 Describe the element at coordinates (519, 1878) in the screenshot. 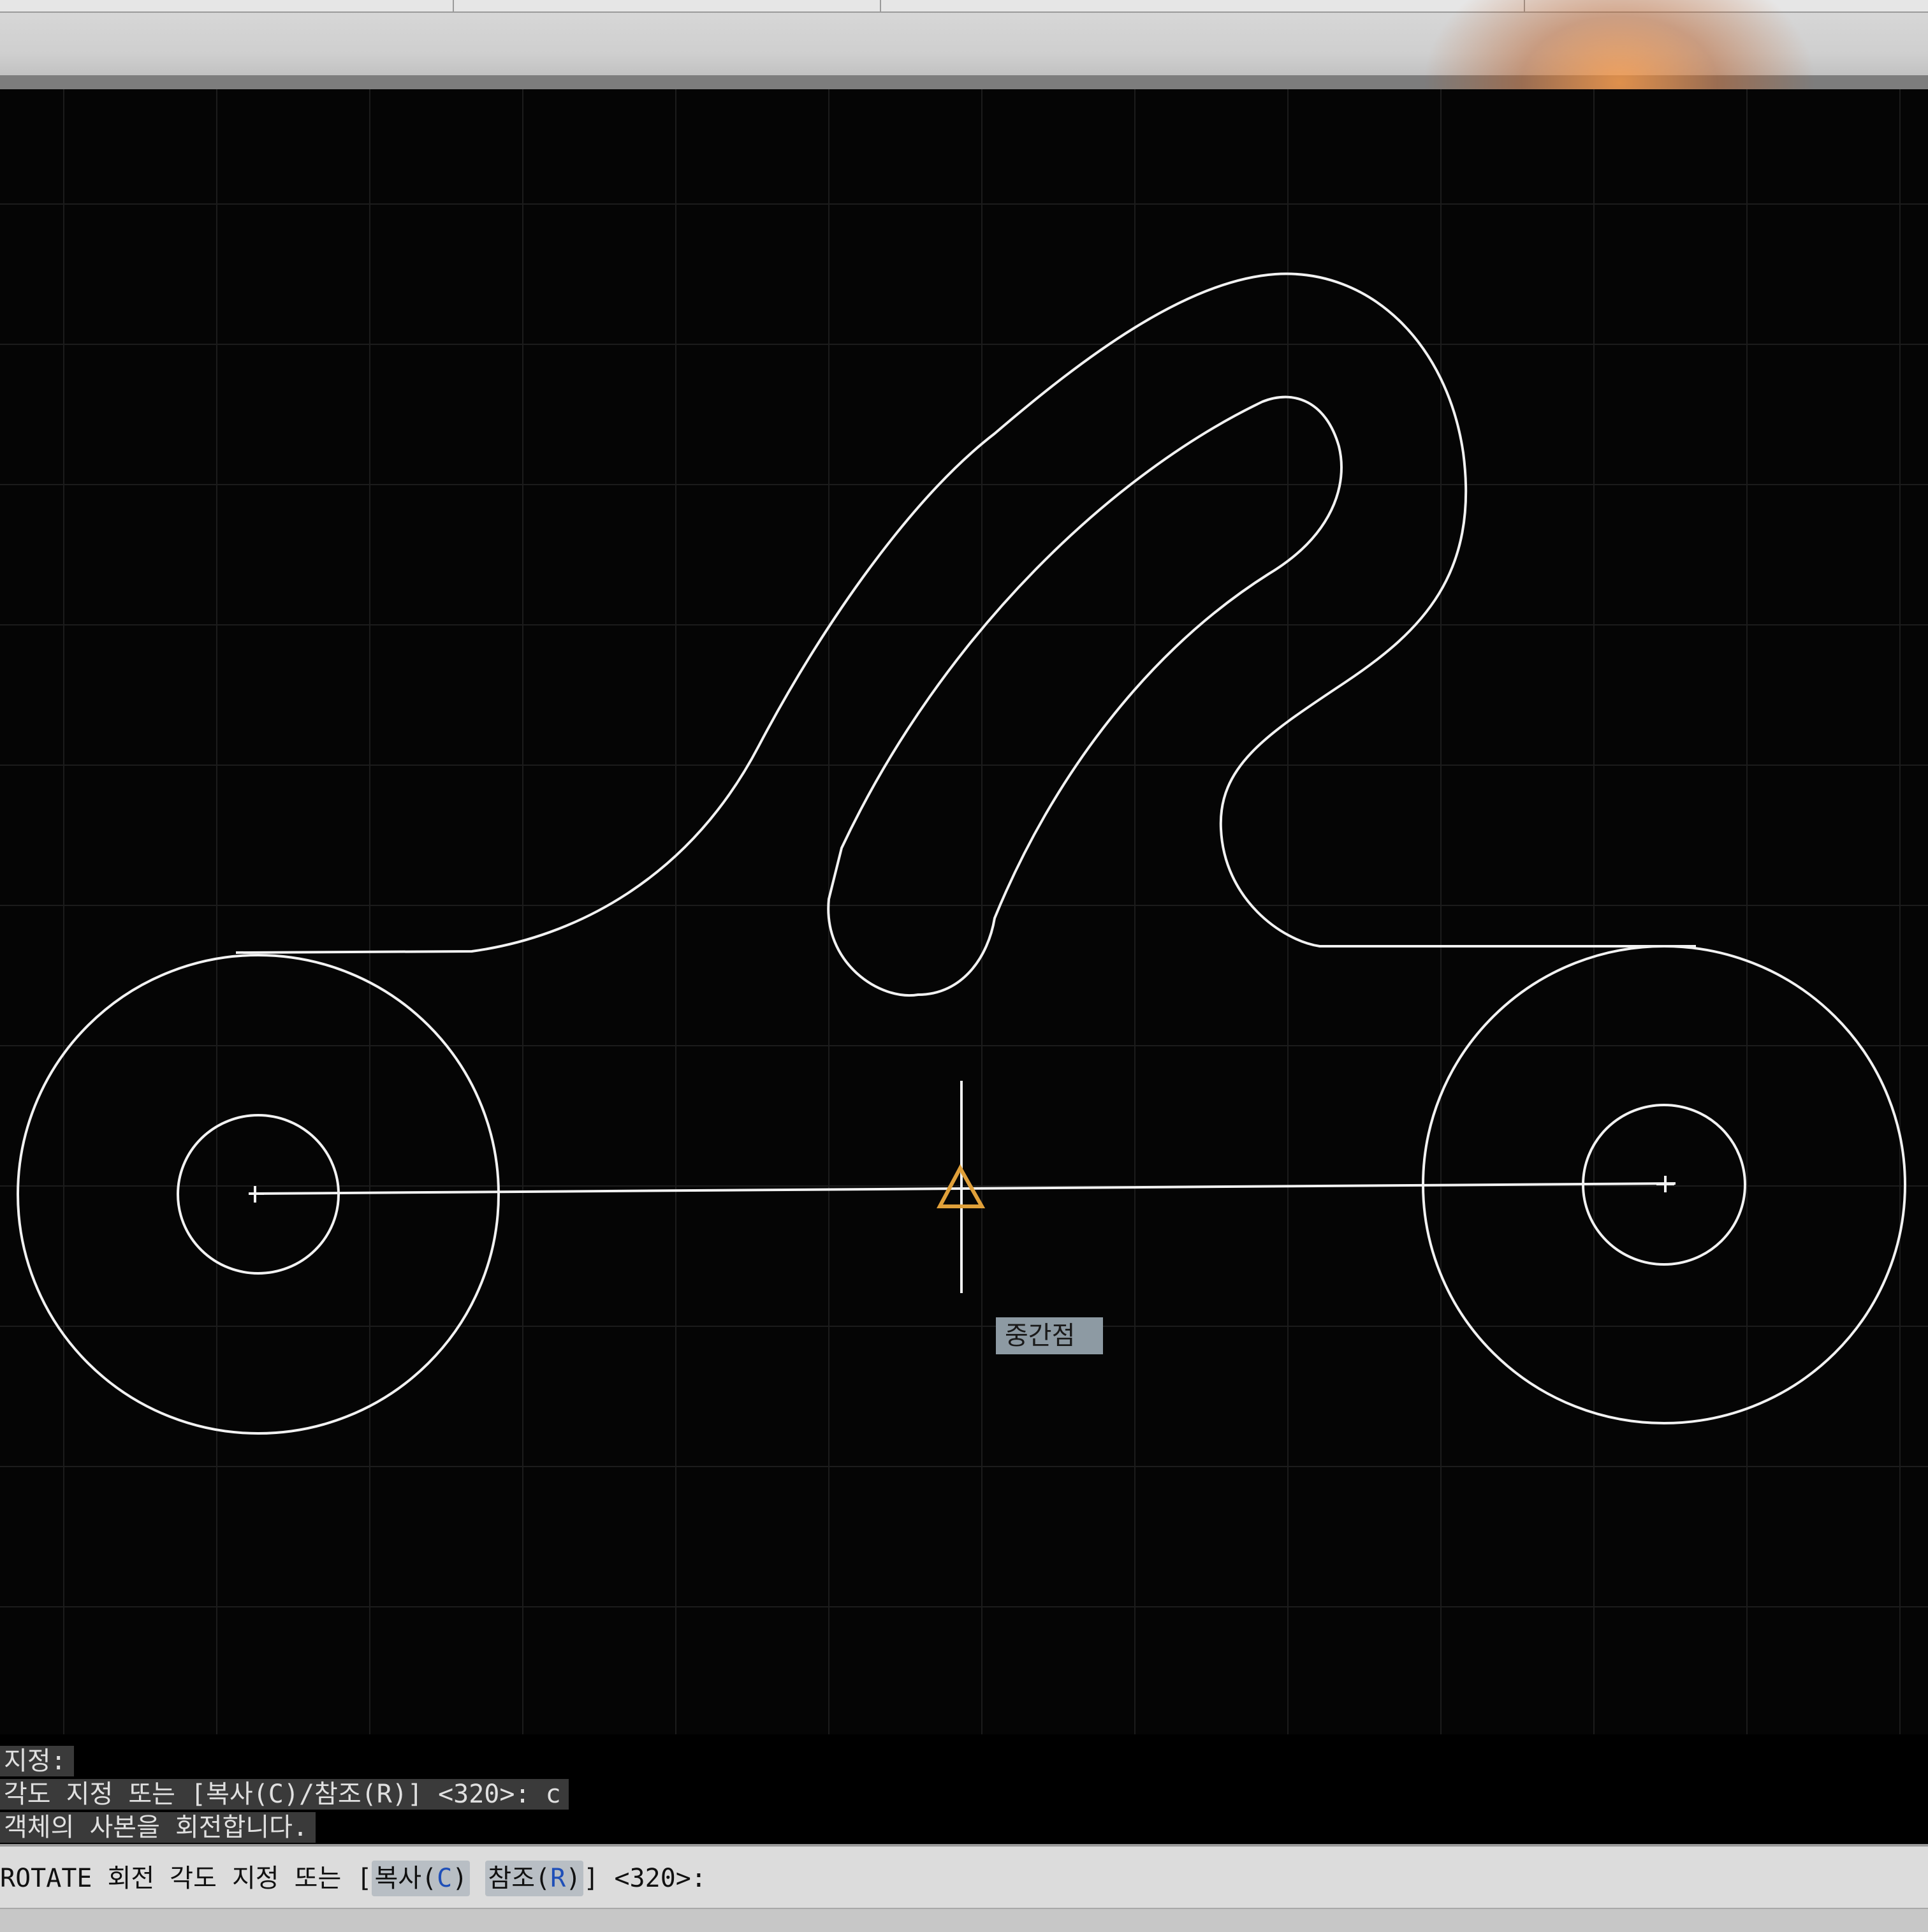

I see `option-reference-label: 참조(` at that location.